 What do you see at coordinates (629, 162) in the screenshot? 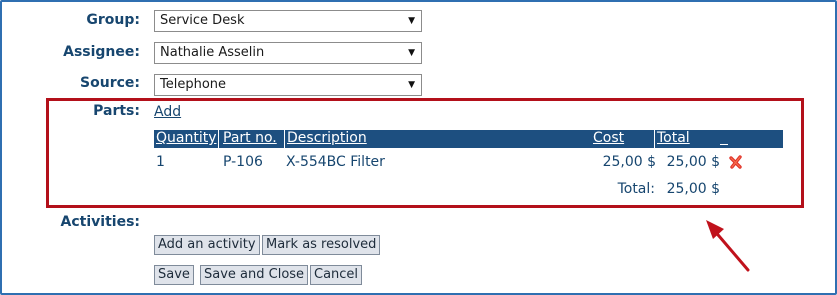
I see `row-cost: 25,00 $` at bounding box center [629, 162].